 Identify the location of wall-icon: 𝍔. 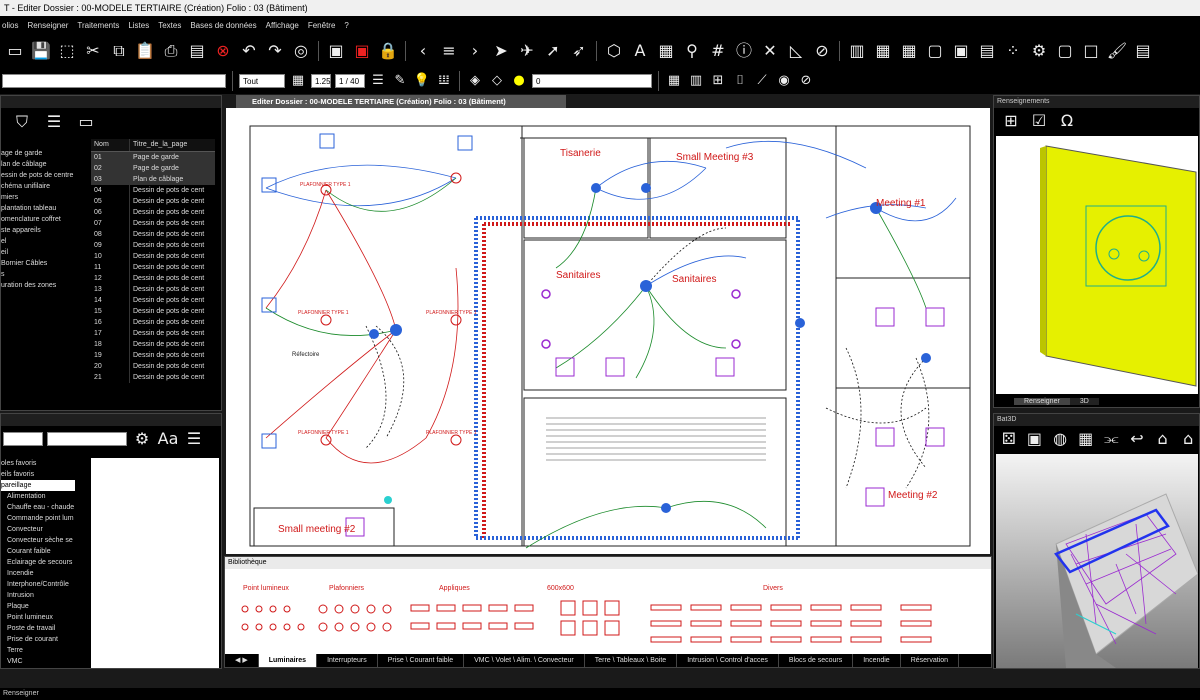
(444, 81).